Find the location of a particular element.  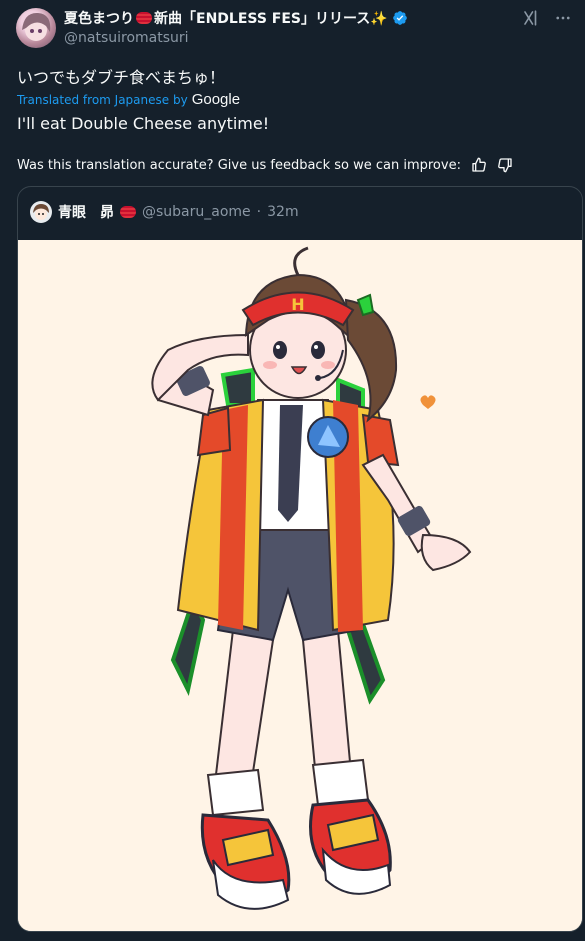

quoted-time: 32m is located at coordinates (282, 212).